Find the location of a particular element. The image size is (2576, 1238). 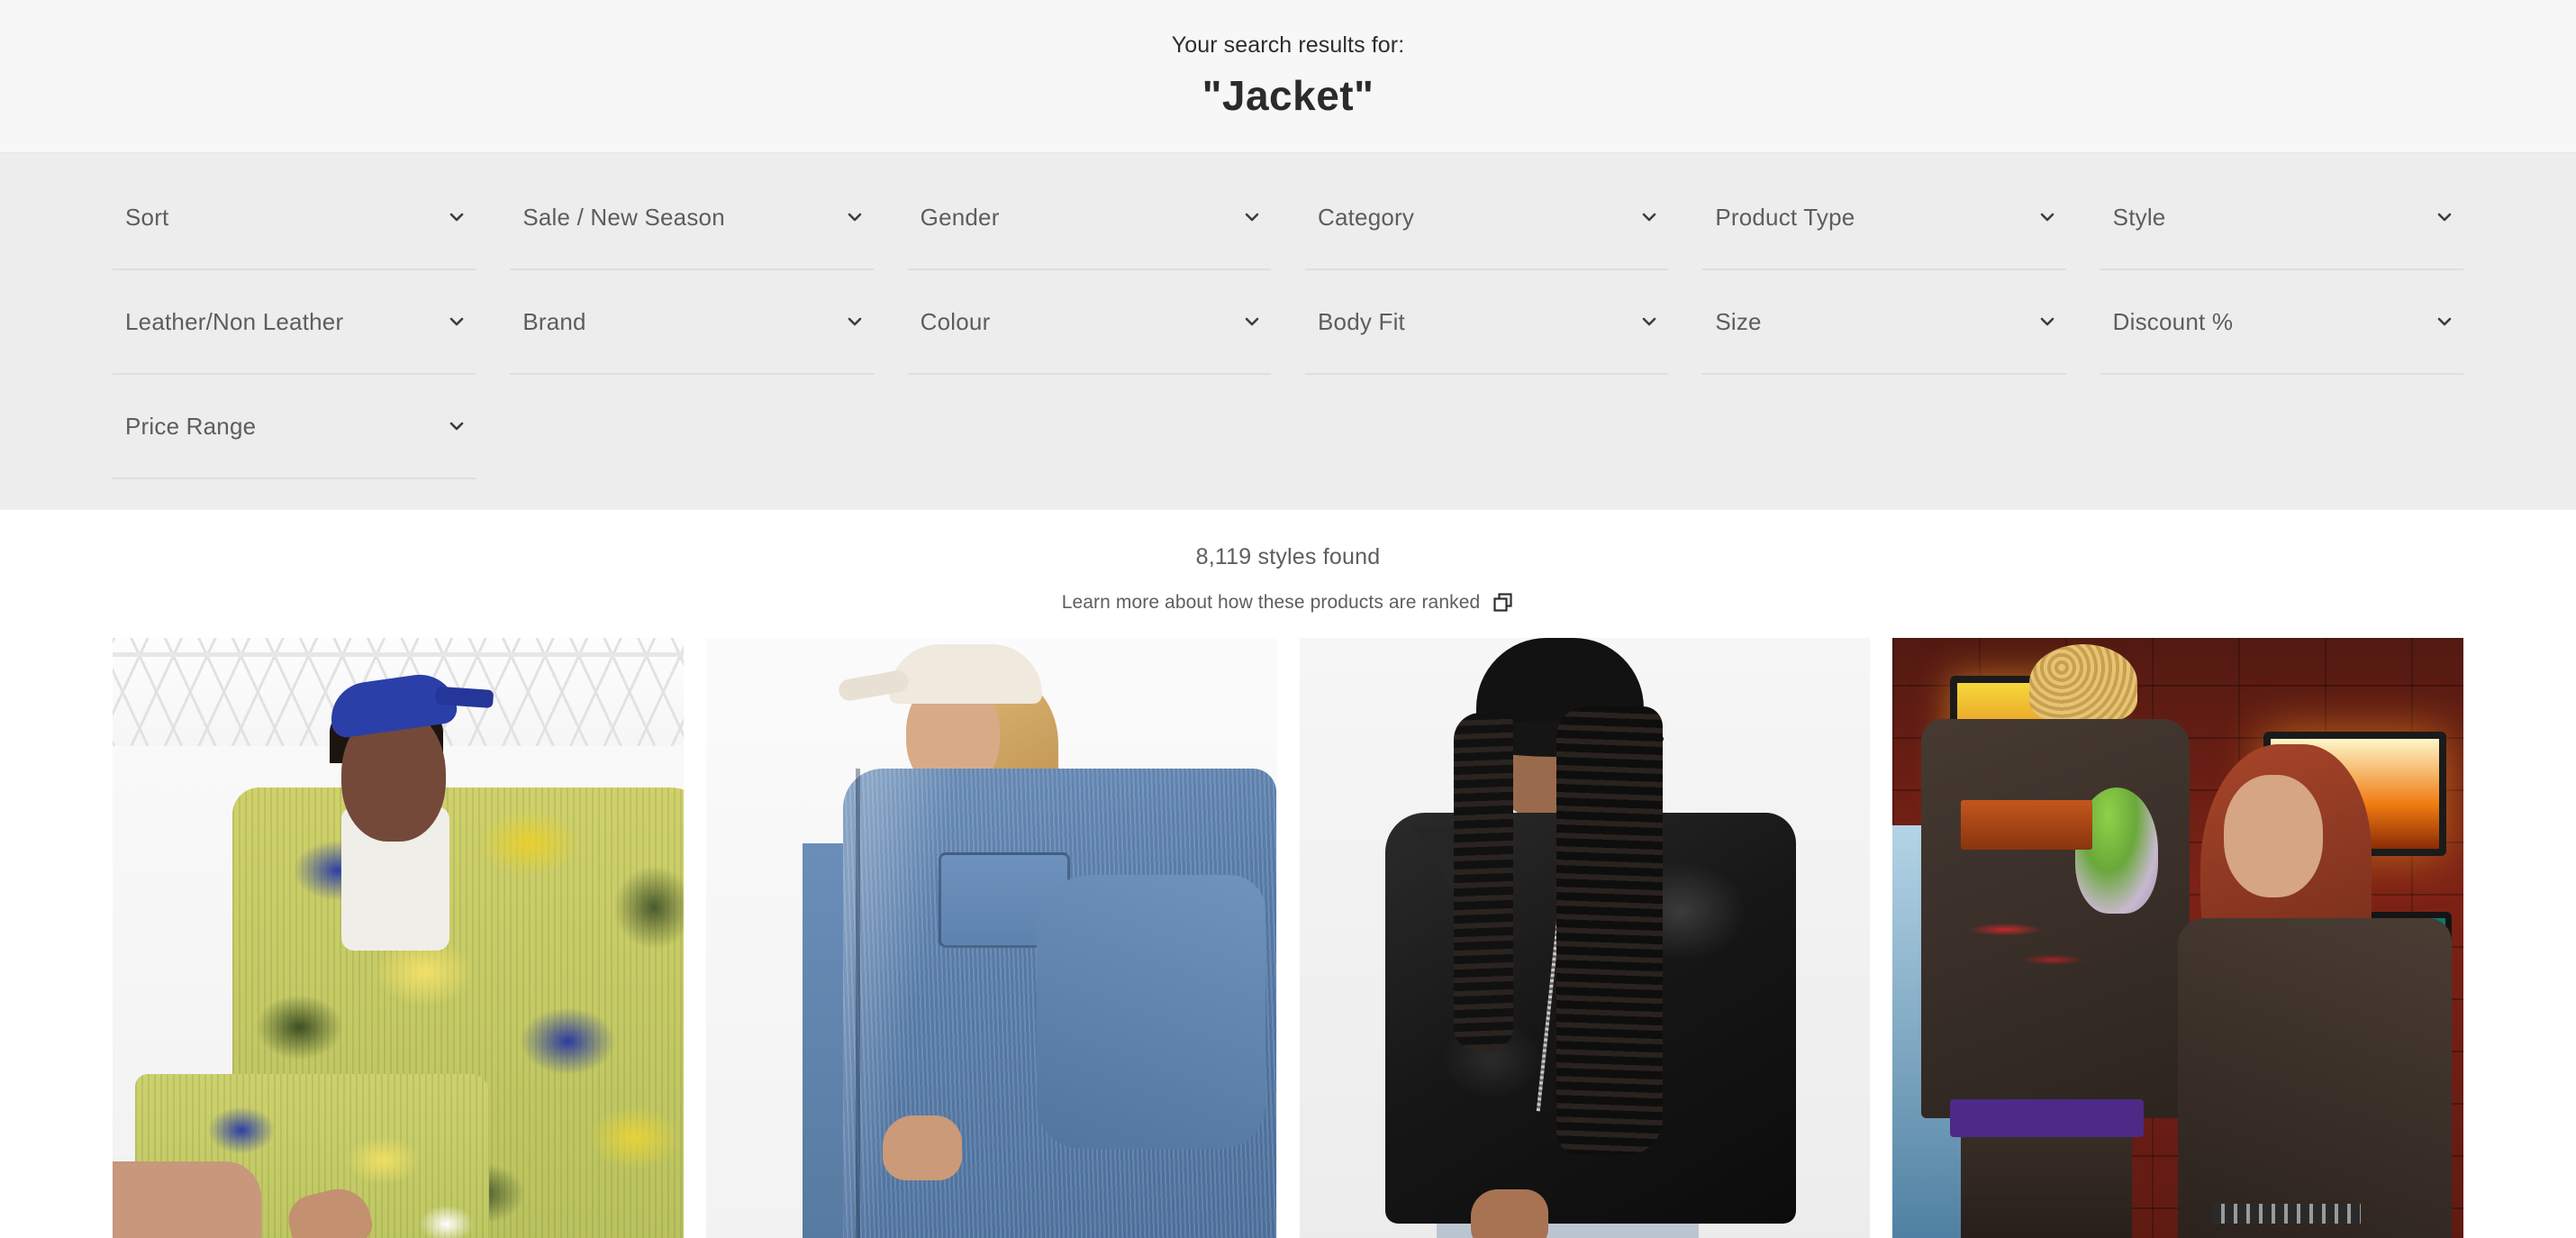

filter-label: Sort is located at coordinates (147, 217).